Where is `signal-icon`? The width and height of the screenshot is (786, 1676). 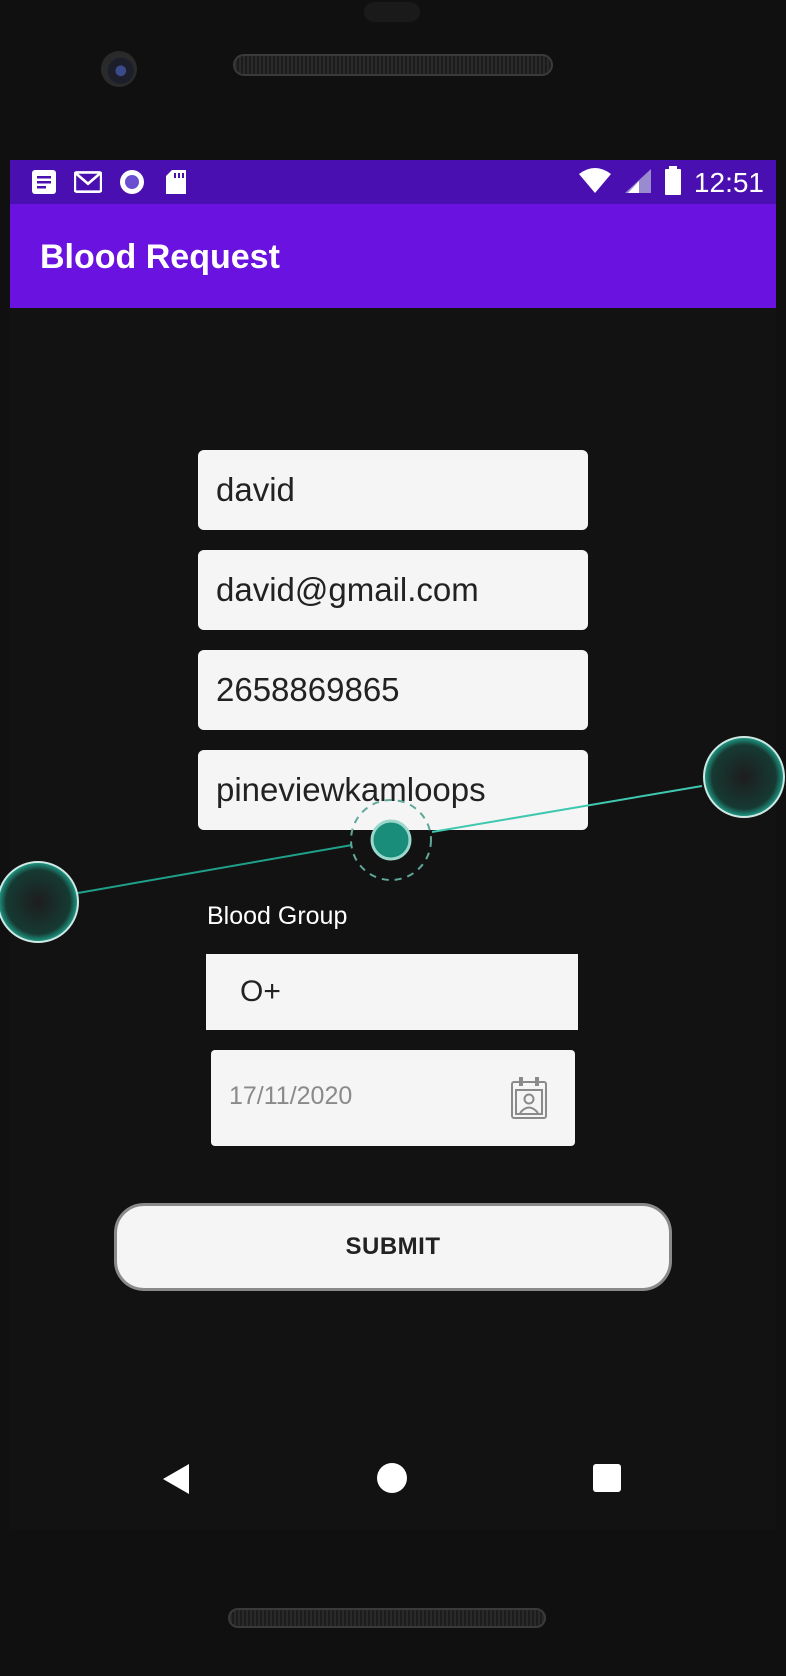 signal-icon is located at coordinates (638, 183).